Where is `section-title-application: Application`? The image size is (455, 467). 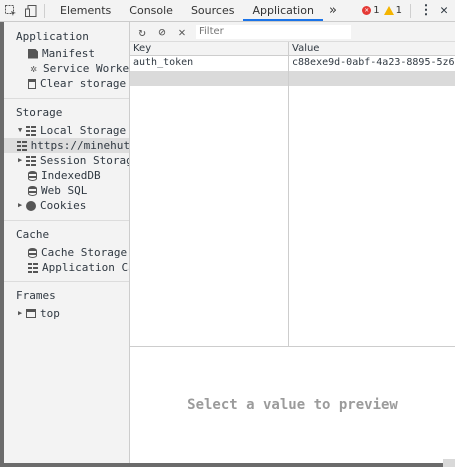
section-title-application: Application is located at coordinates (52, 36).